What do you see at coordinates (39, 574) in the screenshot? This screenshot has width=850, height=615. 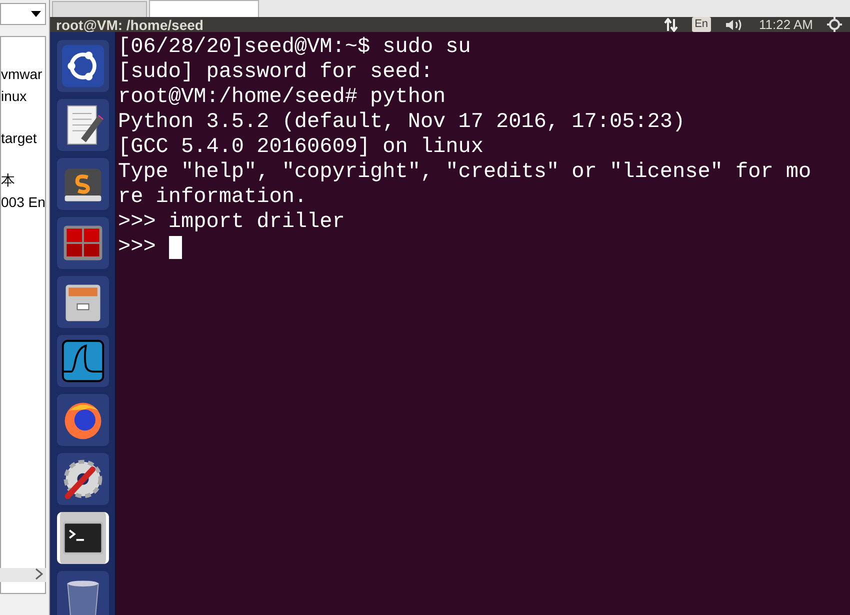 I see `chevron-right-icon` at bounding box center [39, 574].